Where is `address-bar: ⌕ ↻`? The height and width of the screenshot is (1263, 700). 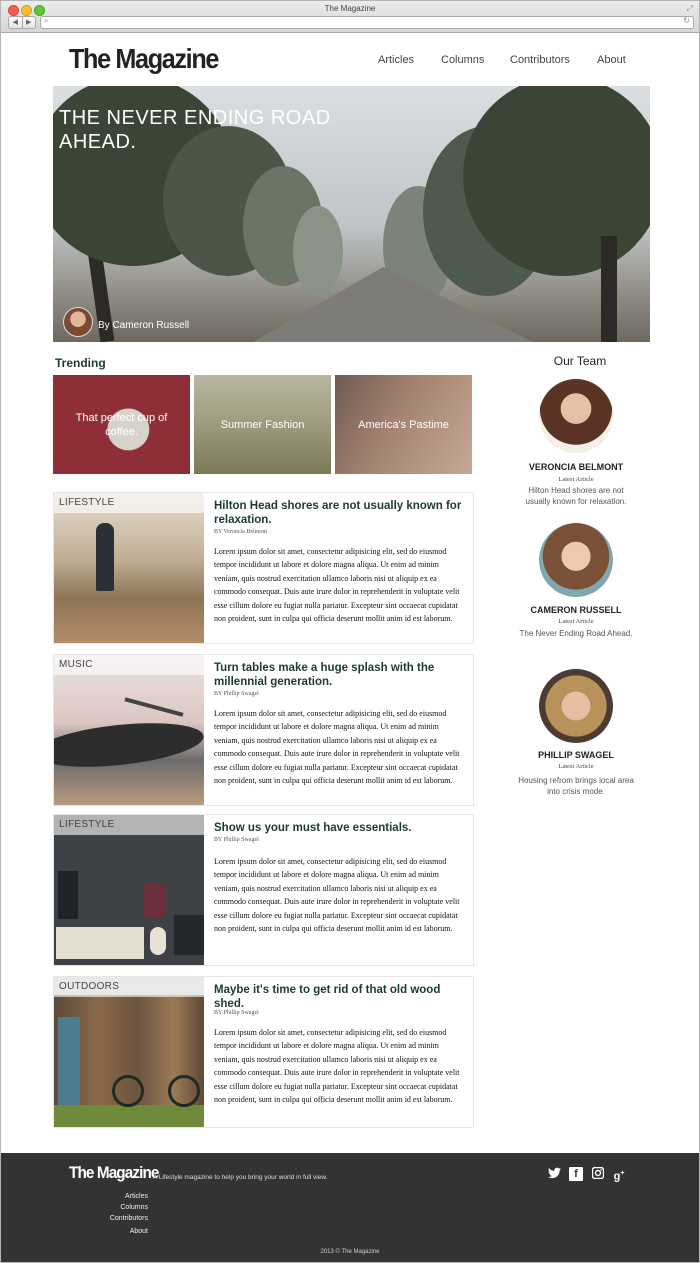
address-bar: ⌕ ↻ is located at coordinates (367, 22).